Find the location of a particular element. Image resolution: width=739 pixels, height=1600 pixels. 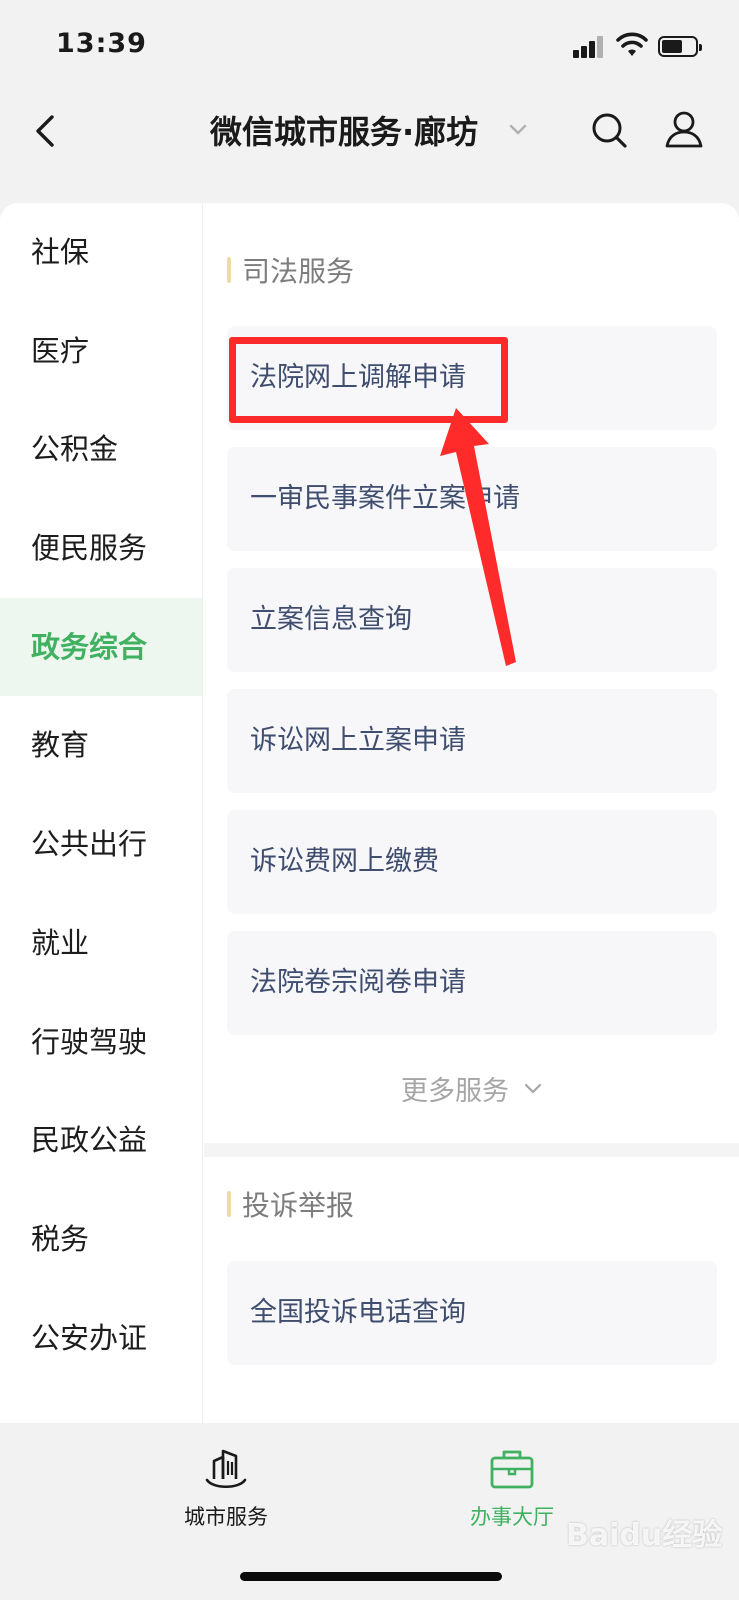

sidebar-item-medical: 医疗 is located at coordinates (101, 351).